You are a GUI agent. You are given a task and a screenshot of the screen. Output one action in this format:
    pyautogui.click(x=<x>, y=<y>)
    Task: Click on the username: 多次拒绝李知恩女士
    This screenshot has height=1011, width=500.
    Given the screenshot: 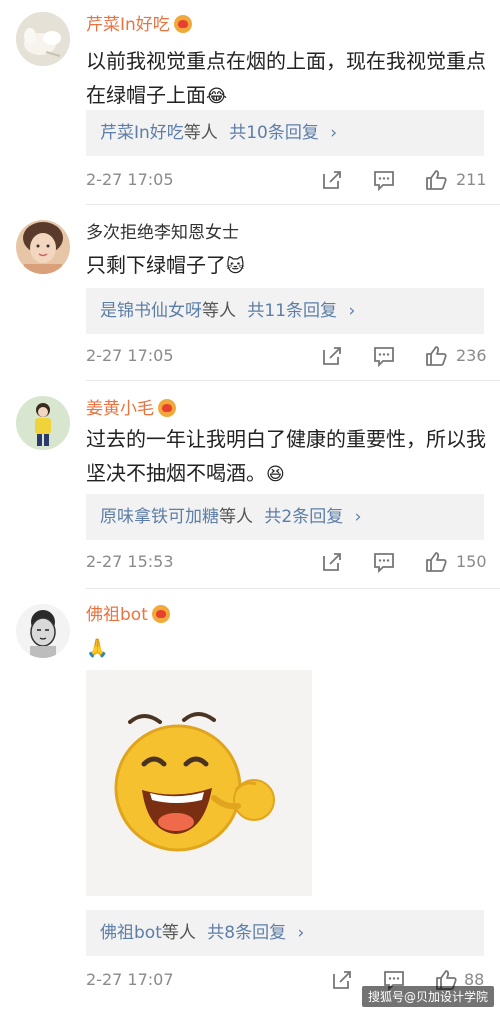 What is the action you would take?
    pyautogui.click(x=162, y=233)
    